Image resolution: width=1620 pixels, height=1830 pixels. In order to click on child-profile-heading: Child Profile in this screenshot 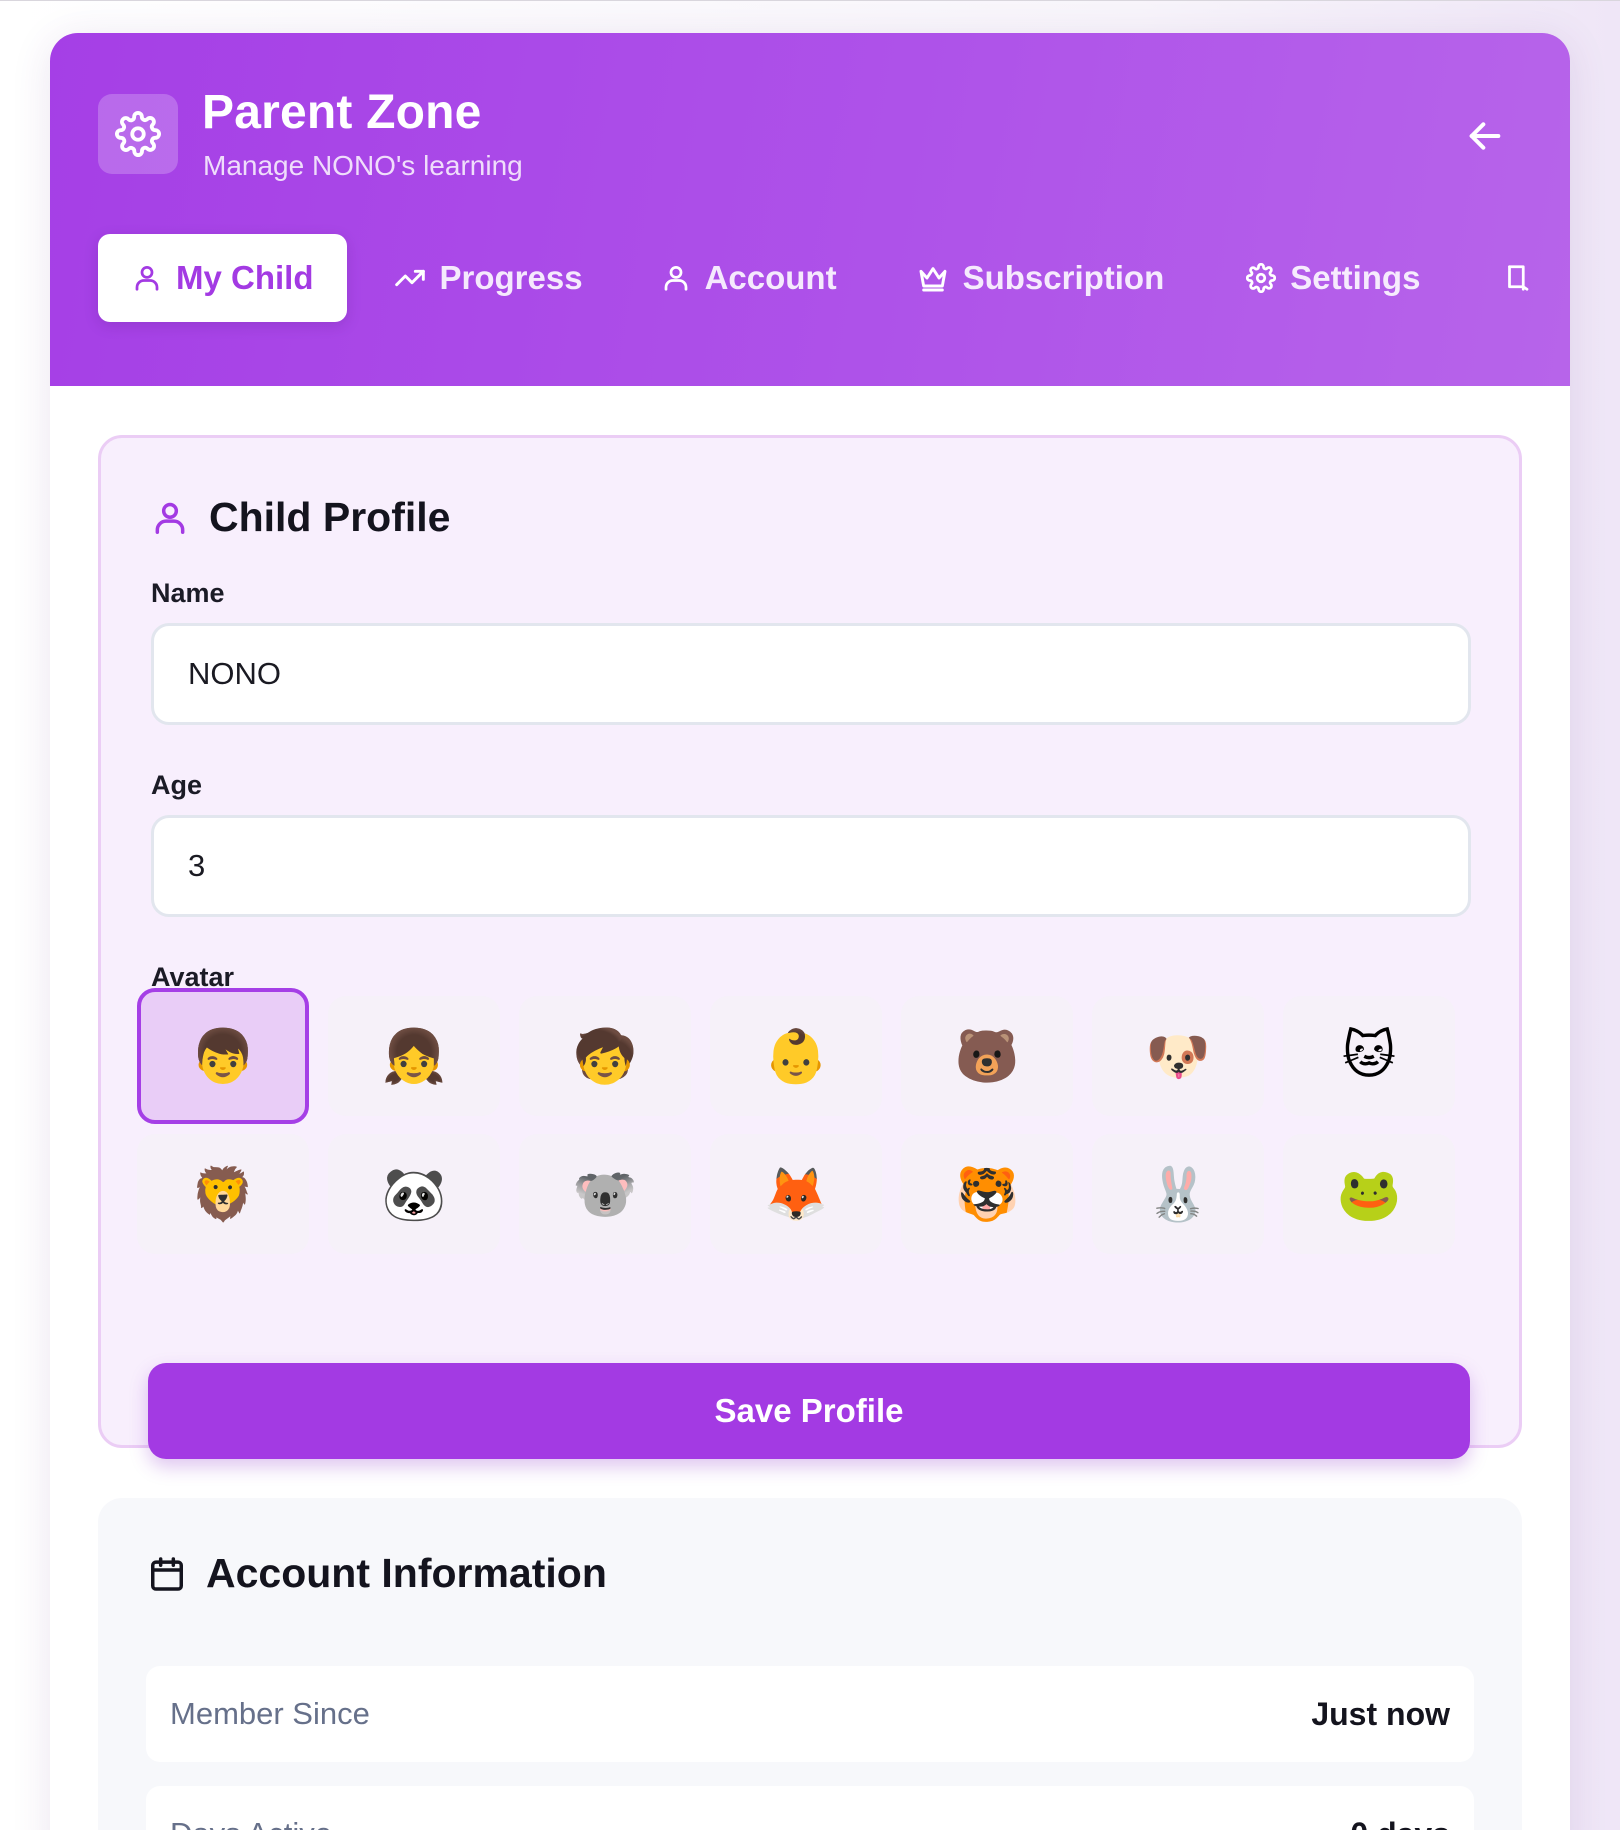, I will do `click(300, 517)`.